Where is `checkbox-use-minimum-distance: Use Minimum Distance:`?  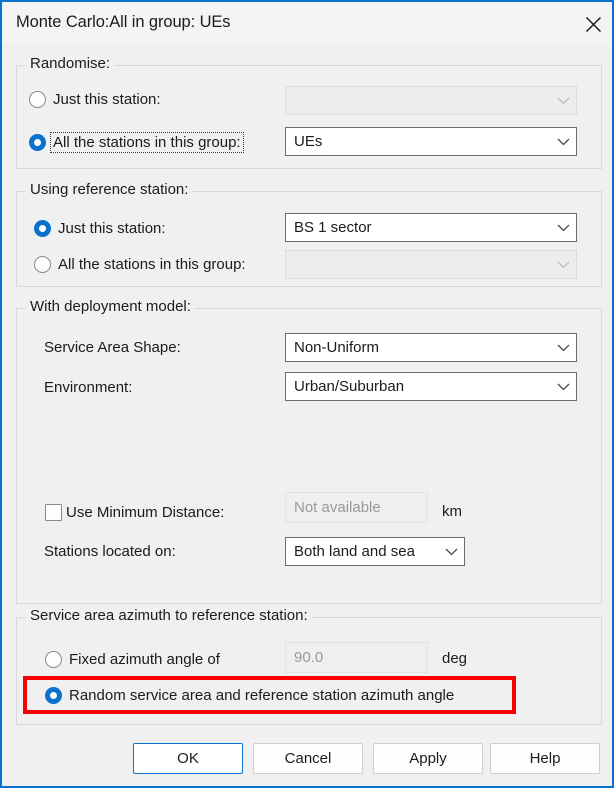 checkbox-use-minimum-distance: Use Minimum Distance: is located at coordinates (134, 512).